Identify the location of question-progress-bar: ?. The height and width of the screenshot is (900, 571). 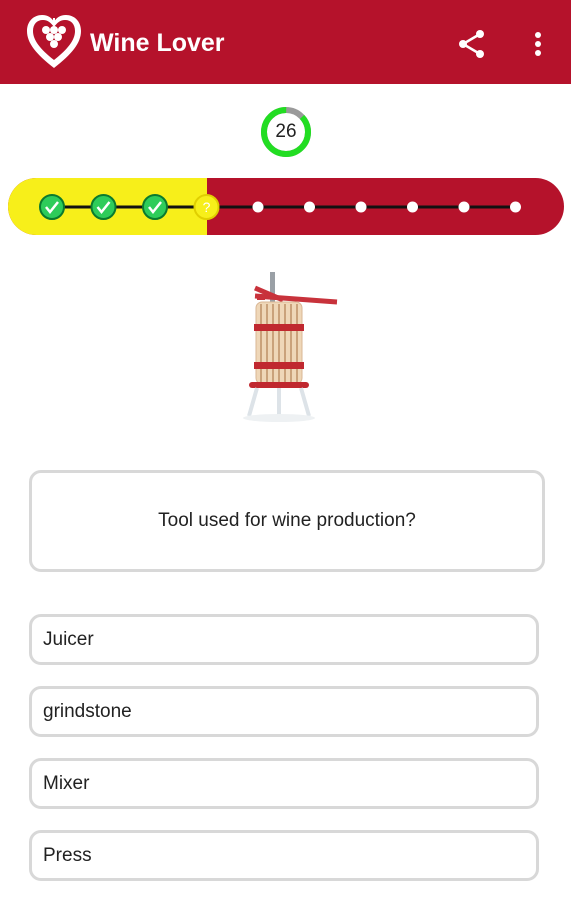
(286, 206).